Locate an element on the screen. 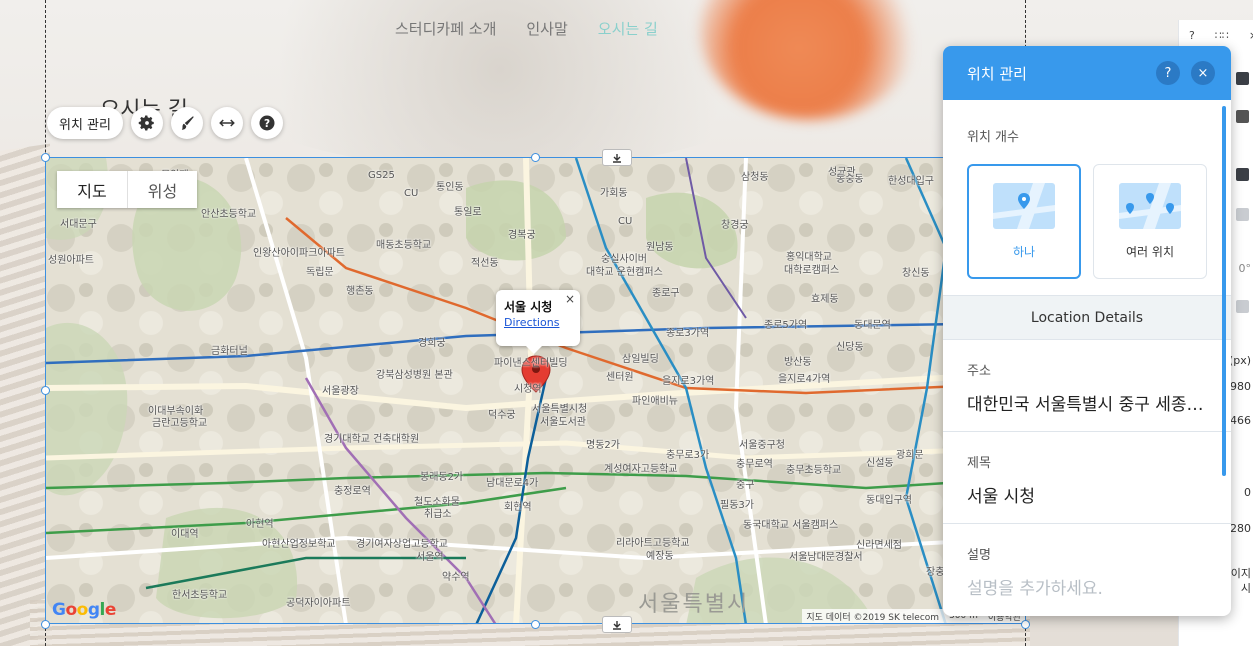  multiple-locations-map-icon is located at coordinates (1150, 206).